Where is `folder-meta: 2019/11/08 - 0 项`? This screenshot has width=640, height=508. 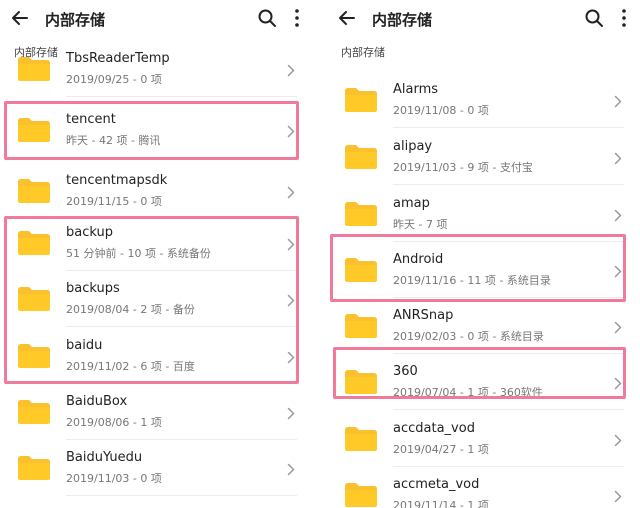 folder-meta: 2019/11/08 - 0 项 is located at coordinates (441, 110).